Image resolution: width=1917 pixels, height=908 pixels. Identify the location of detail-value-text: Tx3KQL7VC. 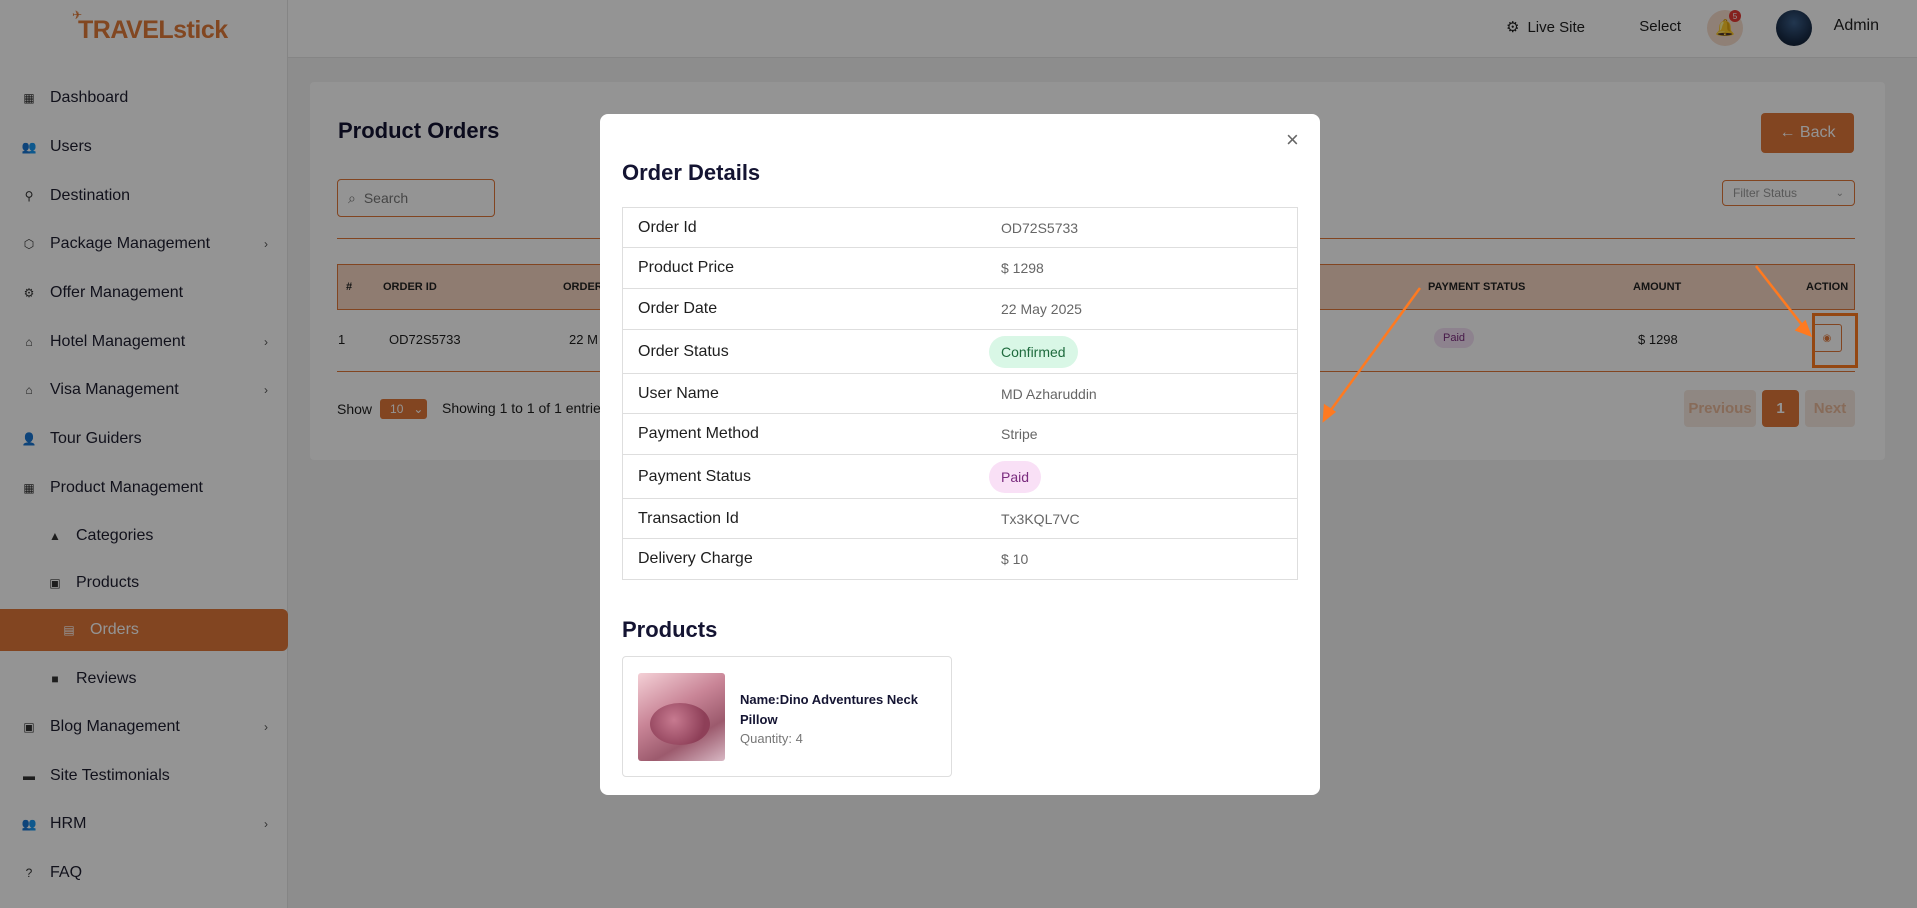
(1040, 518).